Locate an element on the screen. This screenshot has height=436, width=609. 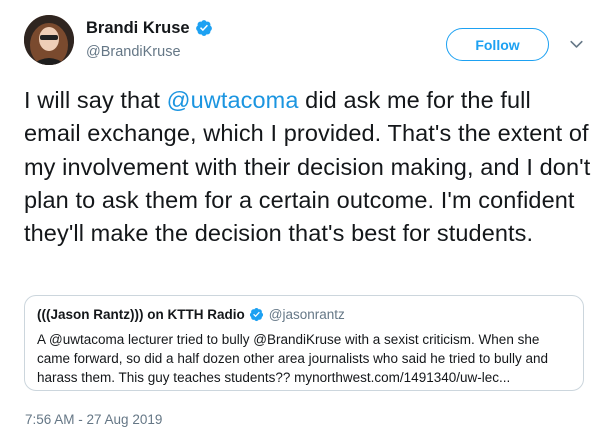
author-avatar is located at coordinates (49, 40).